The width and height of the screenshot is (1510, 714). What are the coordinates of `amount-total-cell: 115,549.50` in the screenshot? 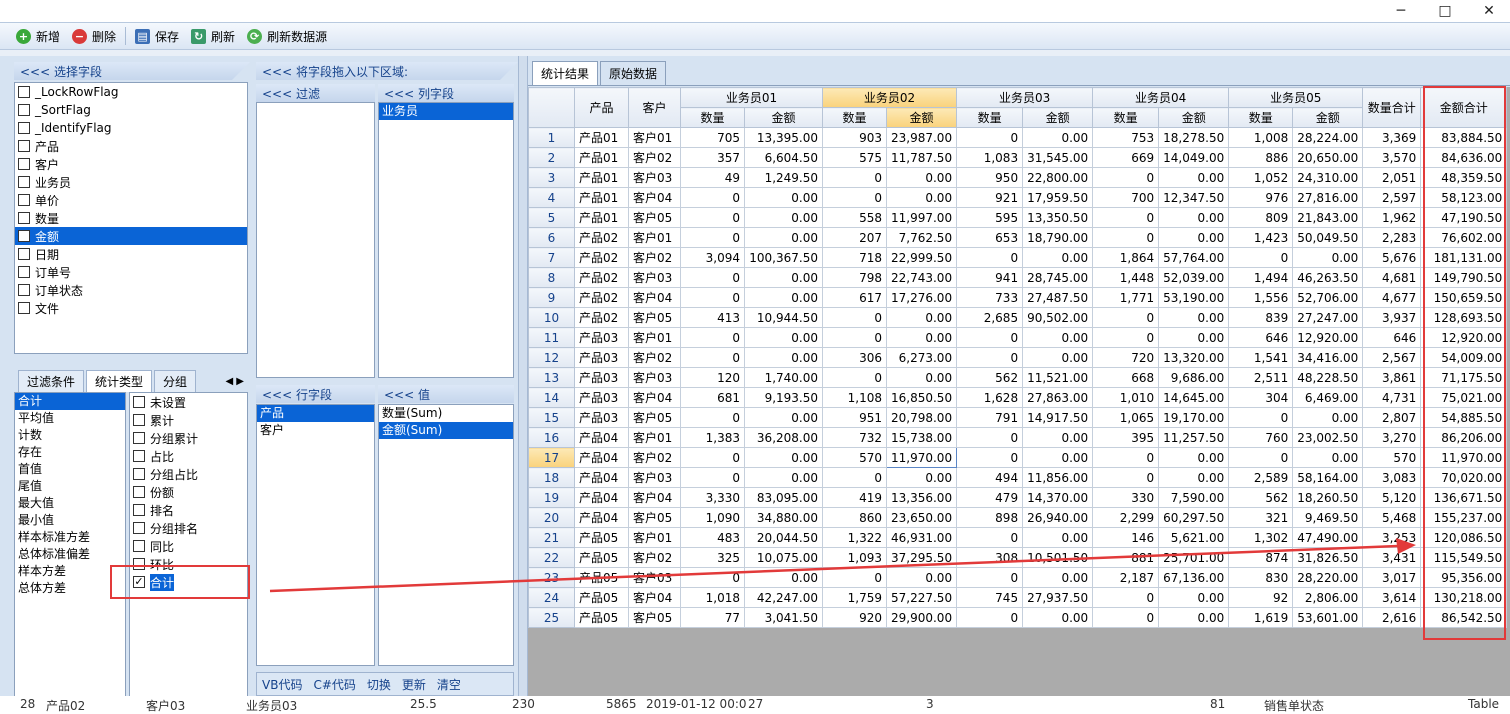 It's located at (1464, 557).